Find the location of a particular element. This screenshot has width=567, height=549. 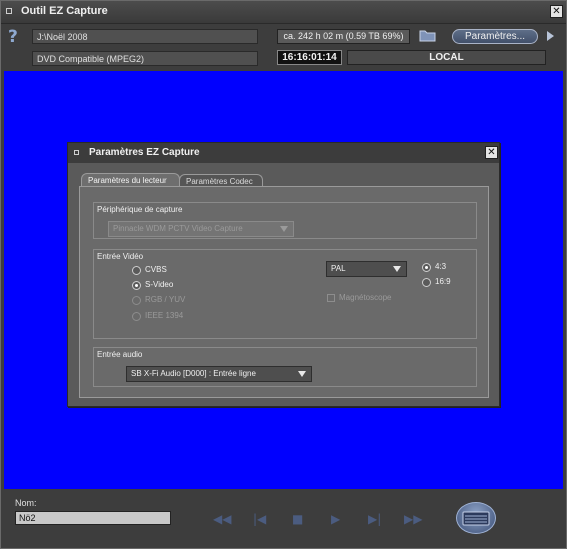

video-input-label: Entrée Vidéo is located at coordinates (120, 256).